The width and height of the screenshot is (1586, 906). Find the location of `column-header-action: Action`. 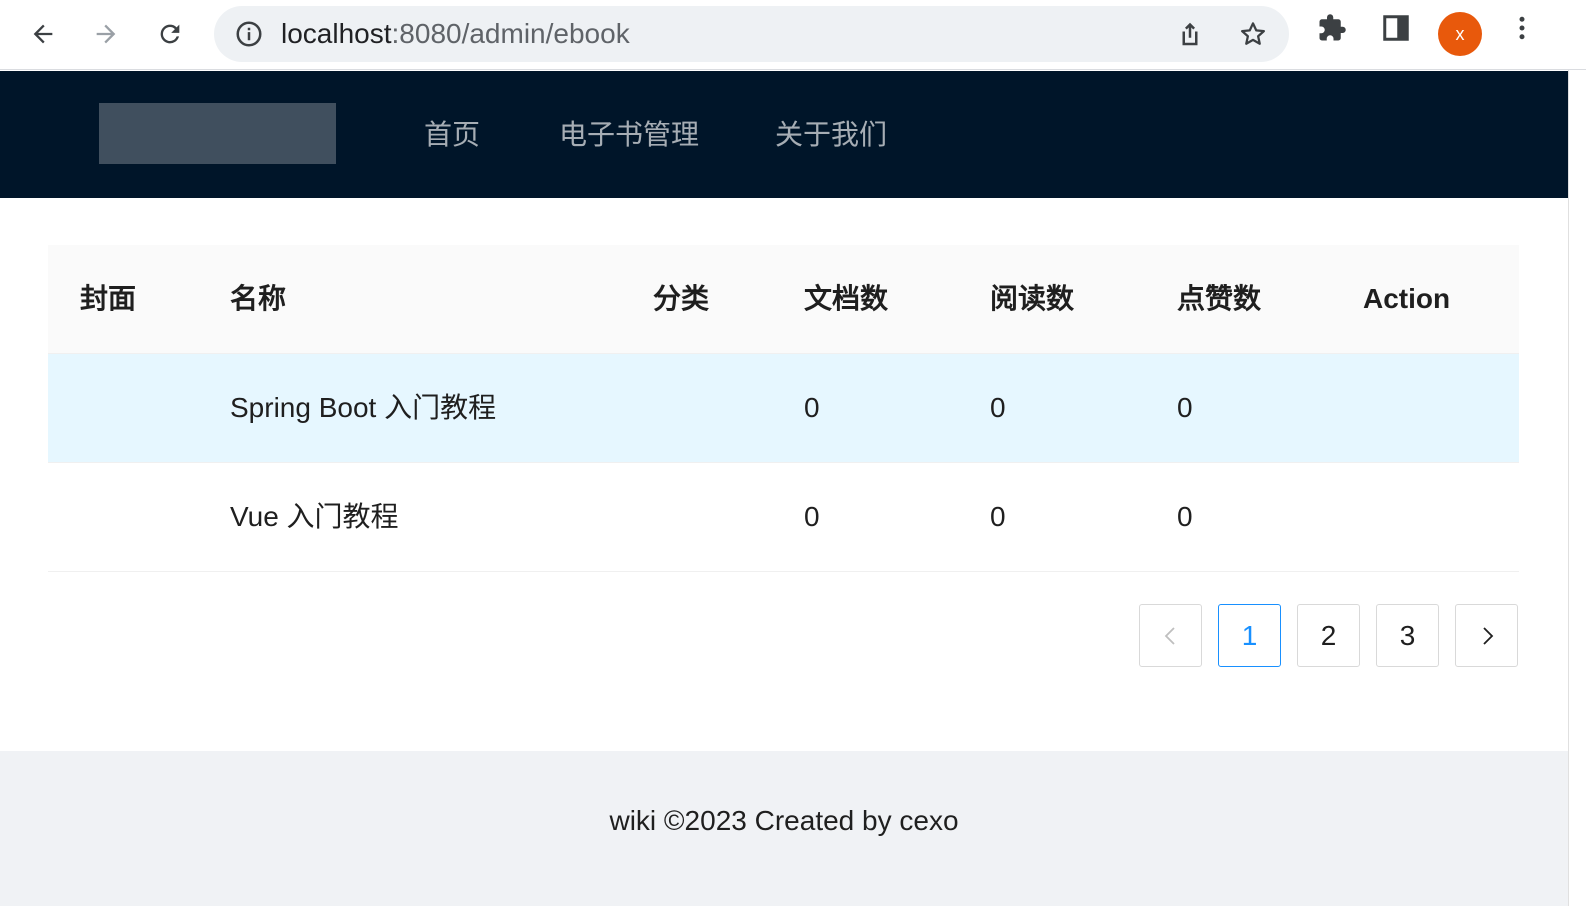

column-header-action: Action is located at coordinates (1407, 298).